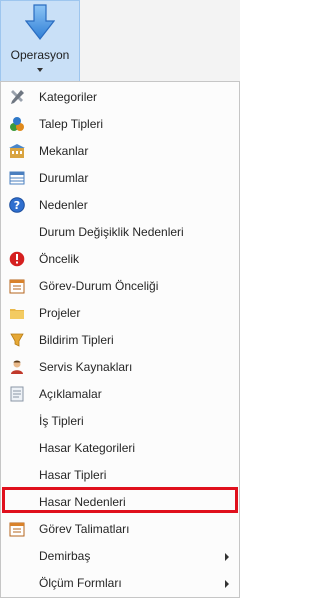 The width and height of the screenshot is (320, 598). What do you see at coordinates (17, 97) in the screenshot?
I see `tools-icon` at bounding box center [17, 97].